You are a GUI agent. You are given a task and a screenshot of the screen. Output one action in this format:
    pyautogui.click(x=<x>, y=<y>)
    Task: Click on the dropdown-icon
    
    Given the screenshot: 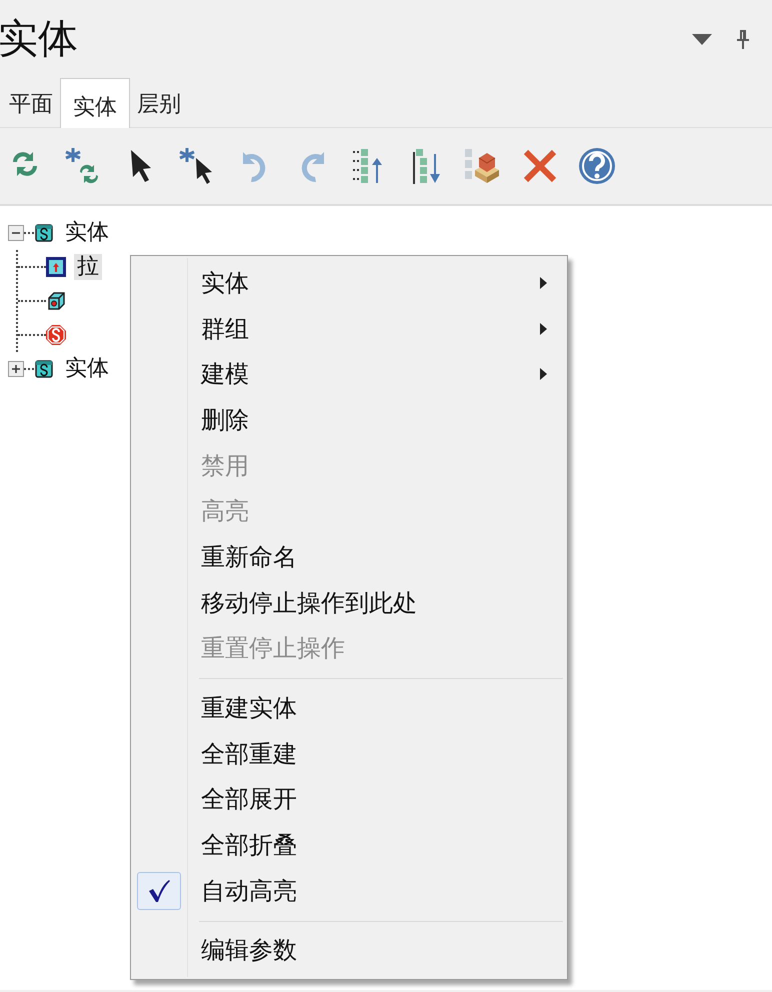 What is the action you would take?
    pyautogui.click(x=702, y=39)
    